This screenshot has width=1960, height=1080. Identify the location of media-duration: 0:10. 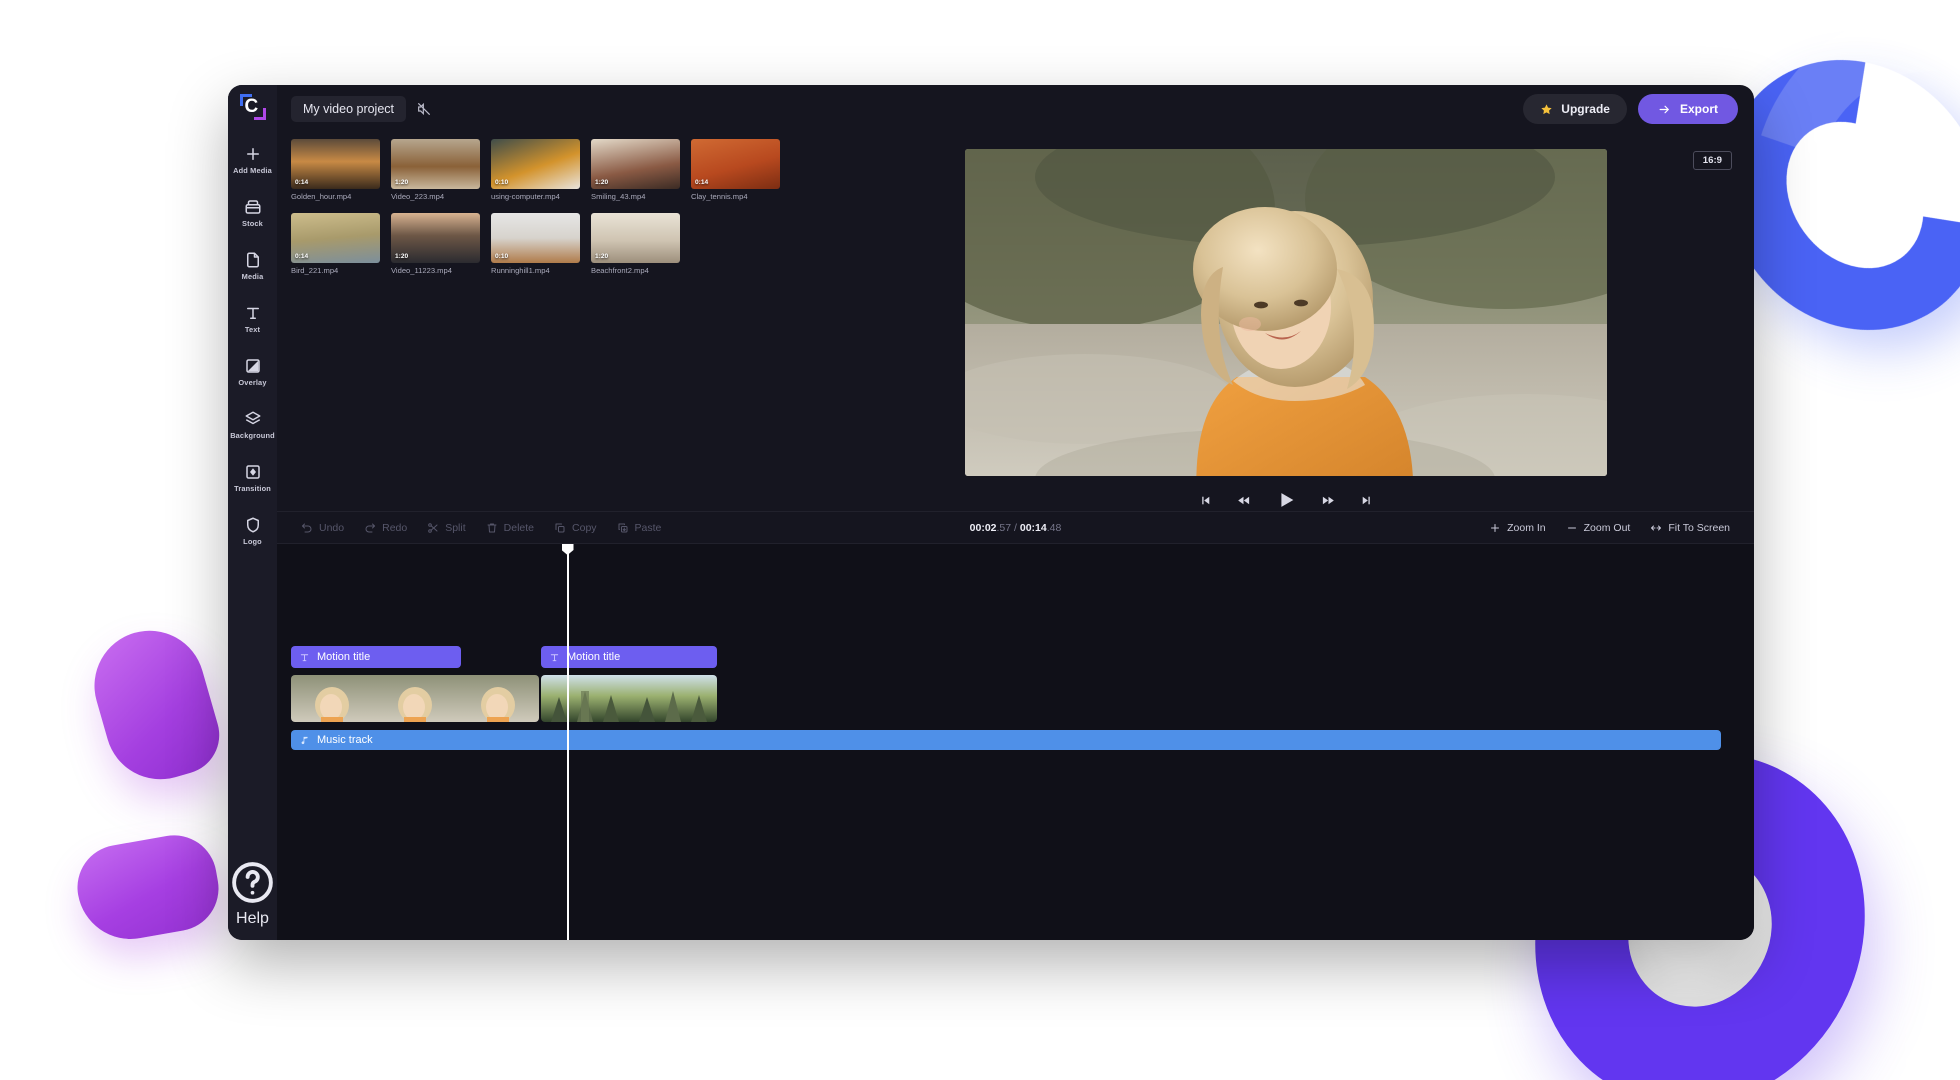
(502, 182).